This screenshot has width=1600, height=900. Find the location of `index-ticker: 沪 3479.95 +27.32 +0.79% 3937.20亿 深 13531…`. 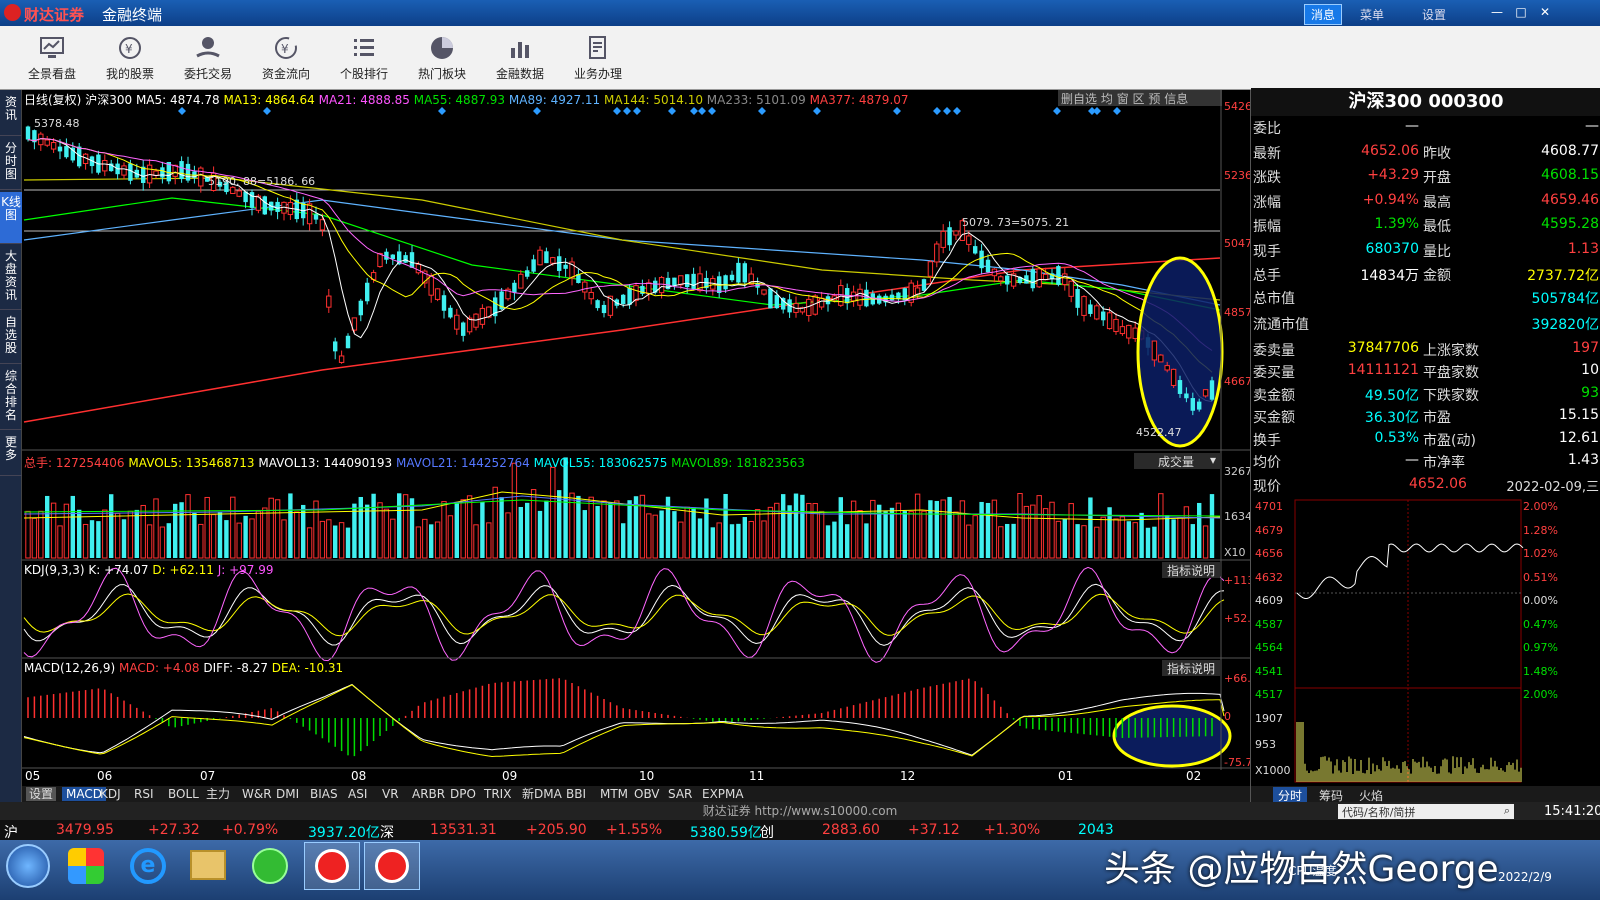

index-ticker: 沪 3479.95 +27.32 +0.79% 3937.20亿 深 13531… is located at coordinates (800, 831).